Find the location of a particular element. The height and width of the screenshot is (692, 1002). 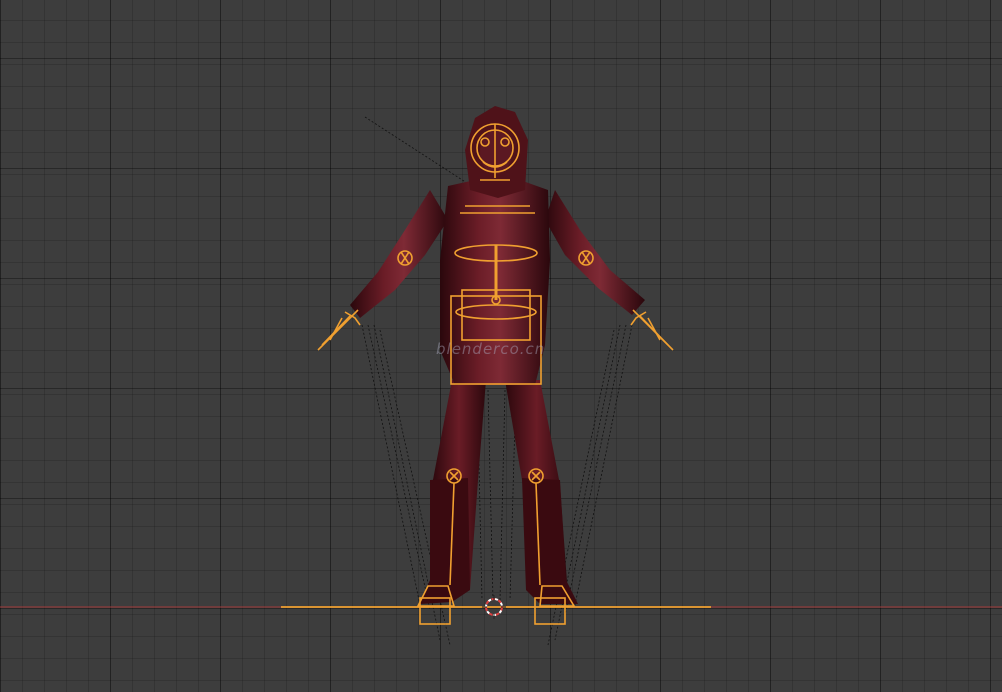

left-hand-bones is located at coordinates (339, 330).